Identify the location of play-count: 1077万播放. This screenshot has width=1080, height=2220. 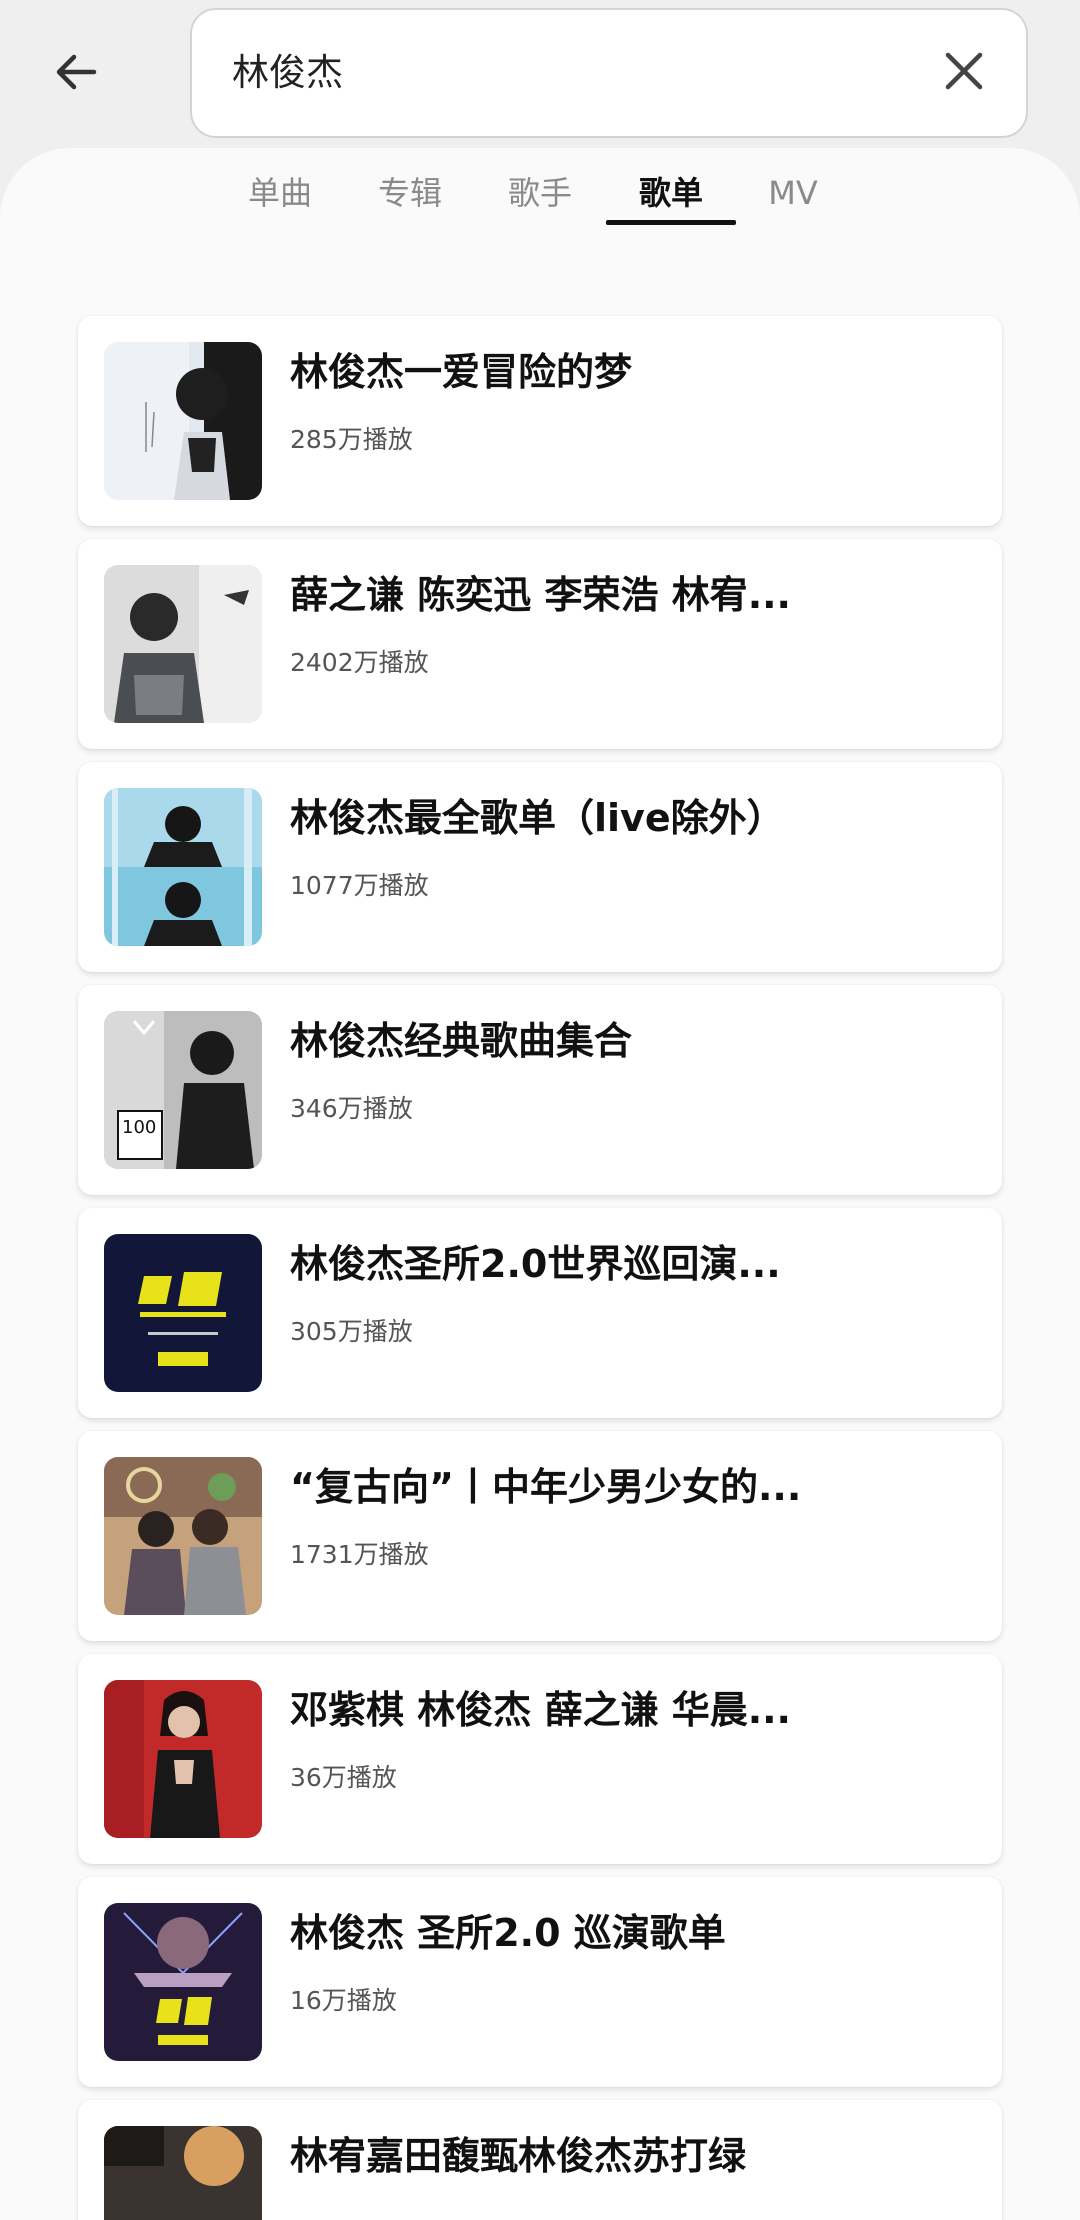
(359, 885).